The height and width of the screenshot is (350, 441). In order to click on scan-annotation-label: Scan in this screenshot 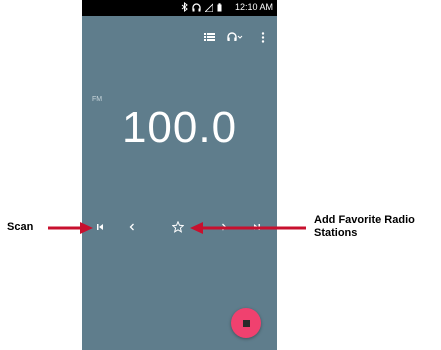, I will do `click(20, 227)`.